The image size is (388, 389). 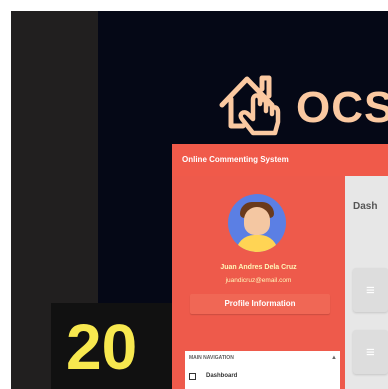 I want to click on number-badge: 20, so click(x=111, y=346).